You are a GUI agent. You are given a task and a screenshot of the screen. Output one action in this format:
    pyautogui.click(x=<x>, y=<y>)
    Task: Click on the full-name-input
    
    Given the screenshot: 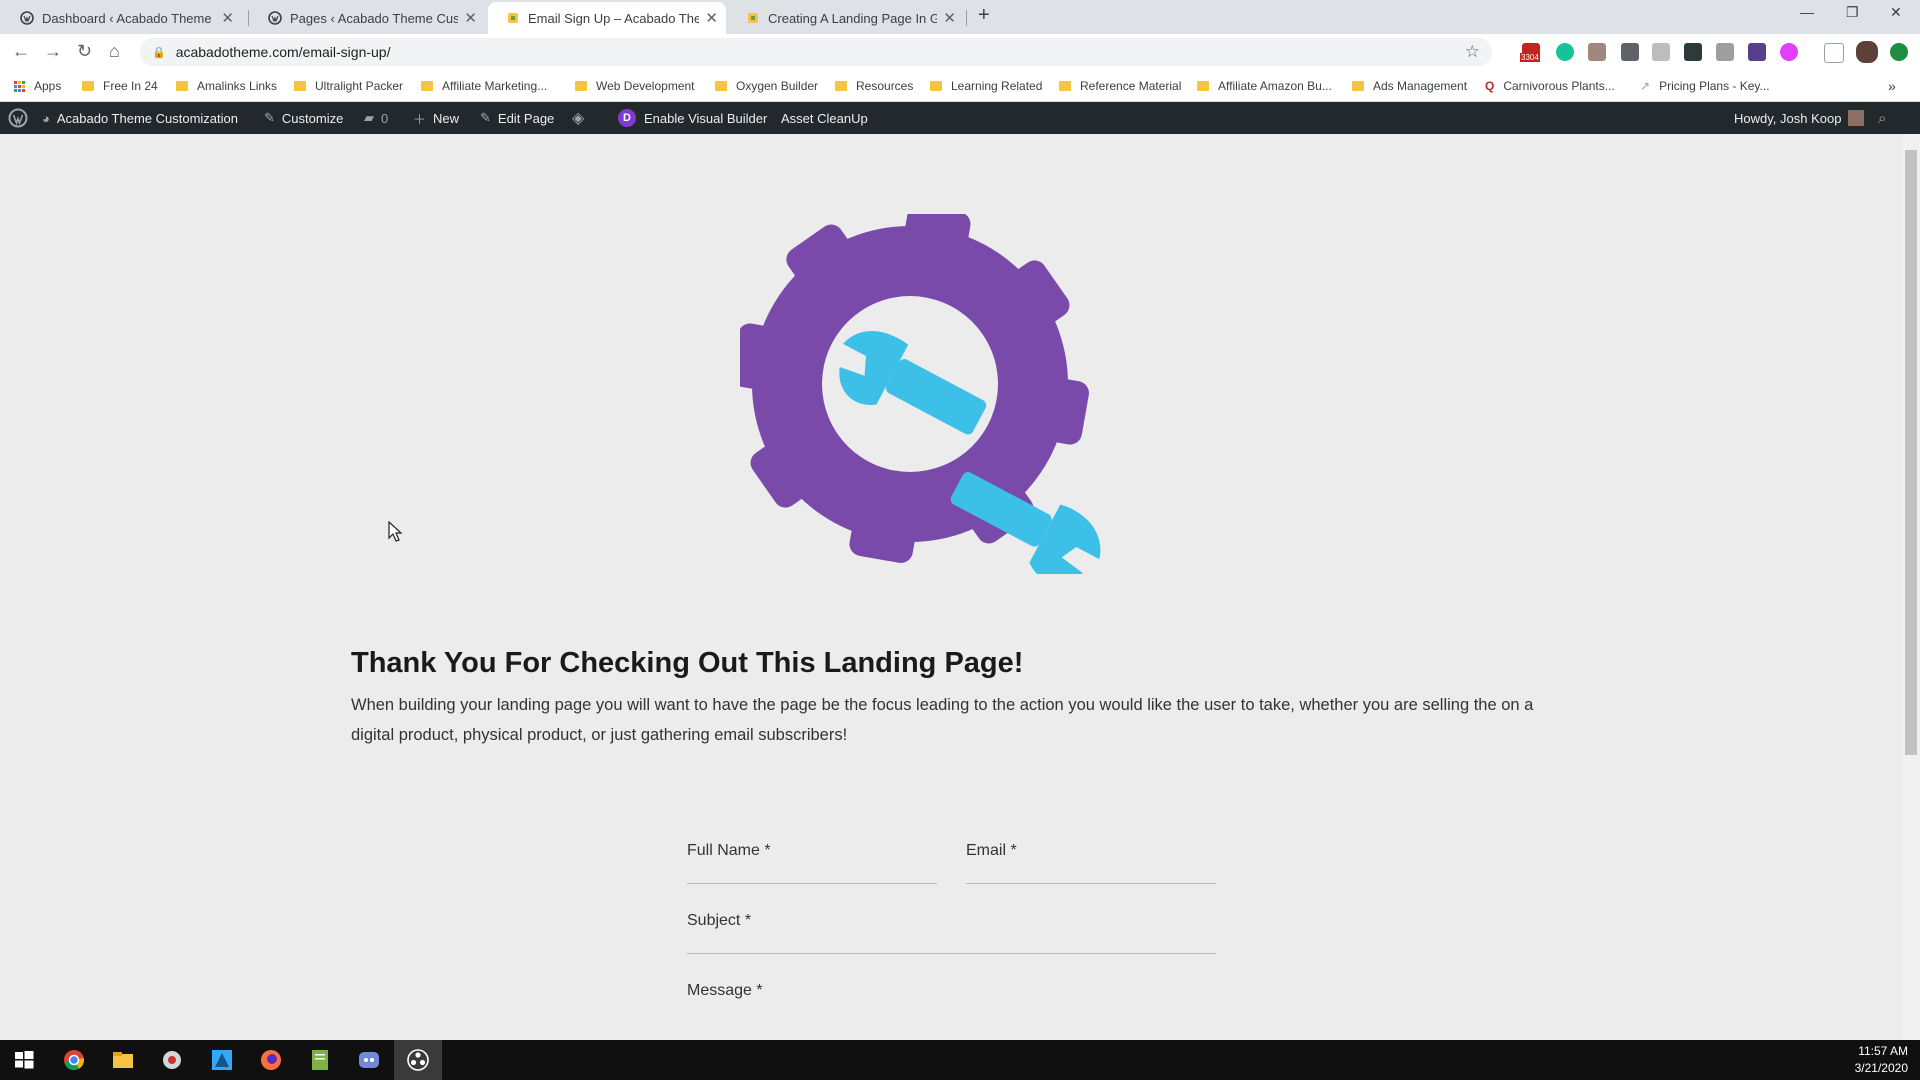 What is the action you would take?
    pyautogui.click(x=812, y=883)
    